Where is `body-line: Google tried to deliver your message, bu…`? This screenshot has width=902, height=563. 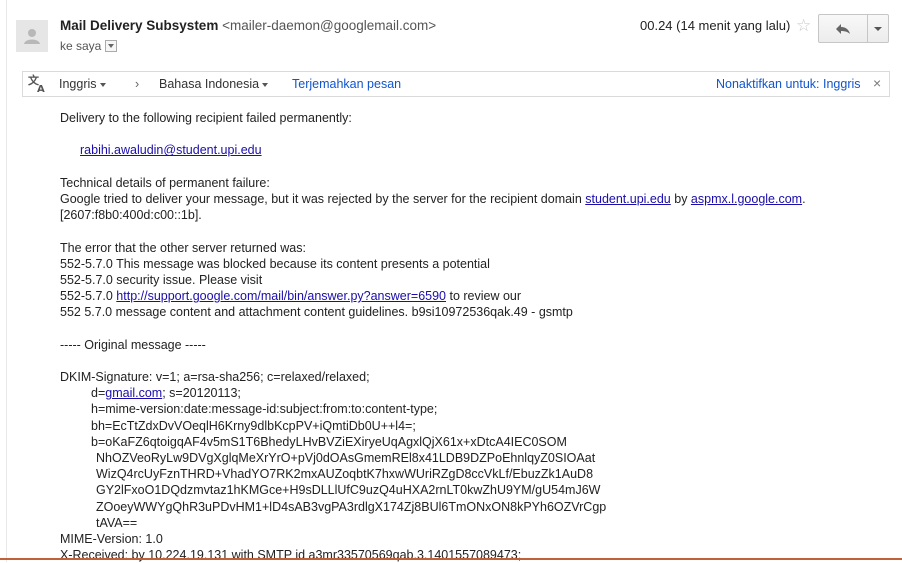
body-line: Google tried to deliver your message, bu… is located at coordinates (433, 198).